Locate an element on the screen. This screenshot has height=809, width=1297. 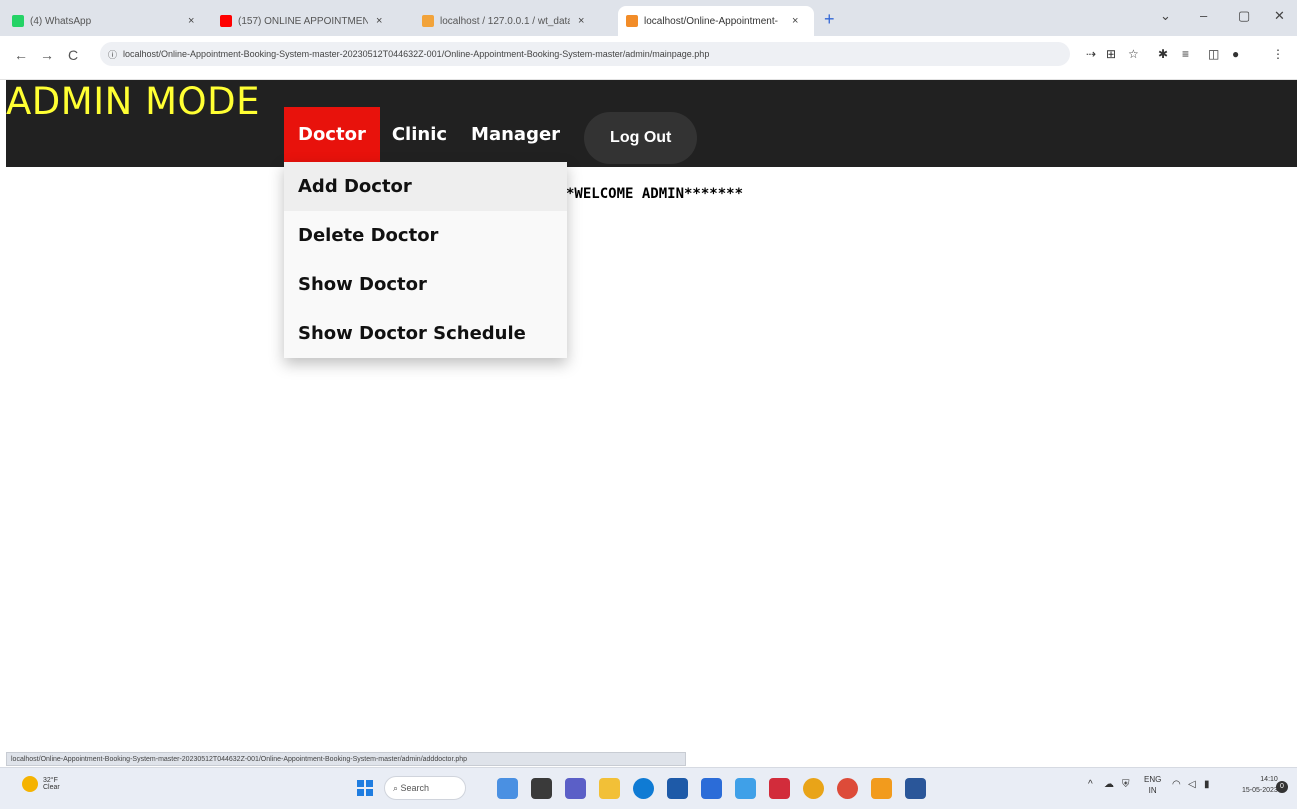
nav-doctor: Doctor is located at coordinates (332, 134).